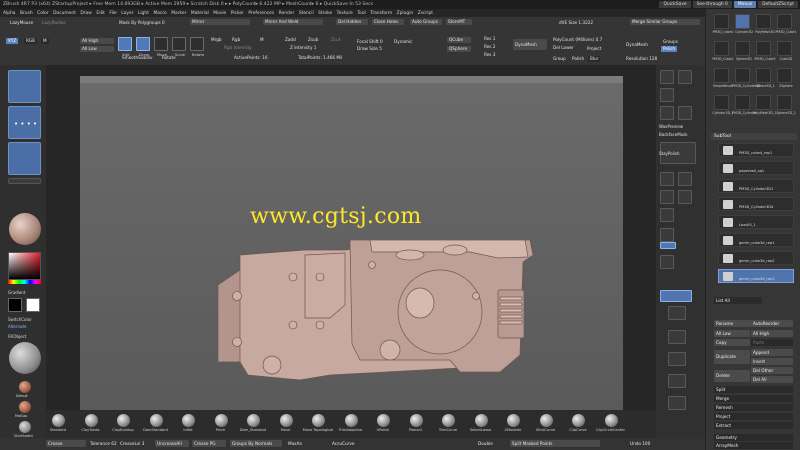  I want to click on xpose-icon, so click(677, 381).